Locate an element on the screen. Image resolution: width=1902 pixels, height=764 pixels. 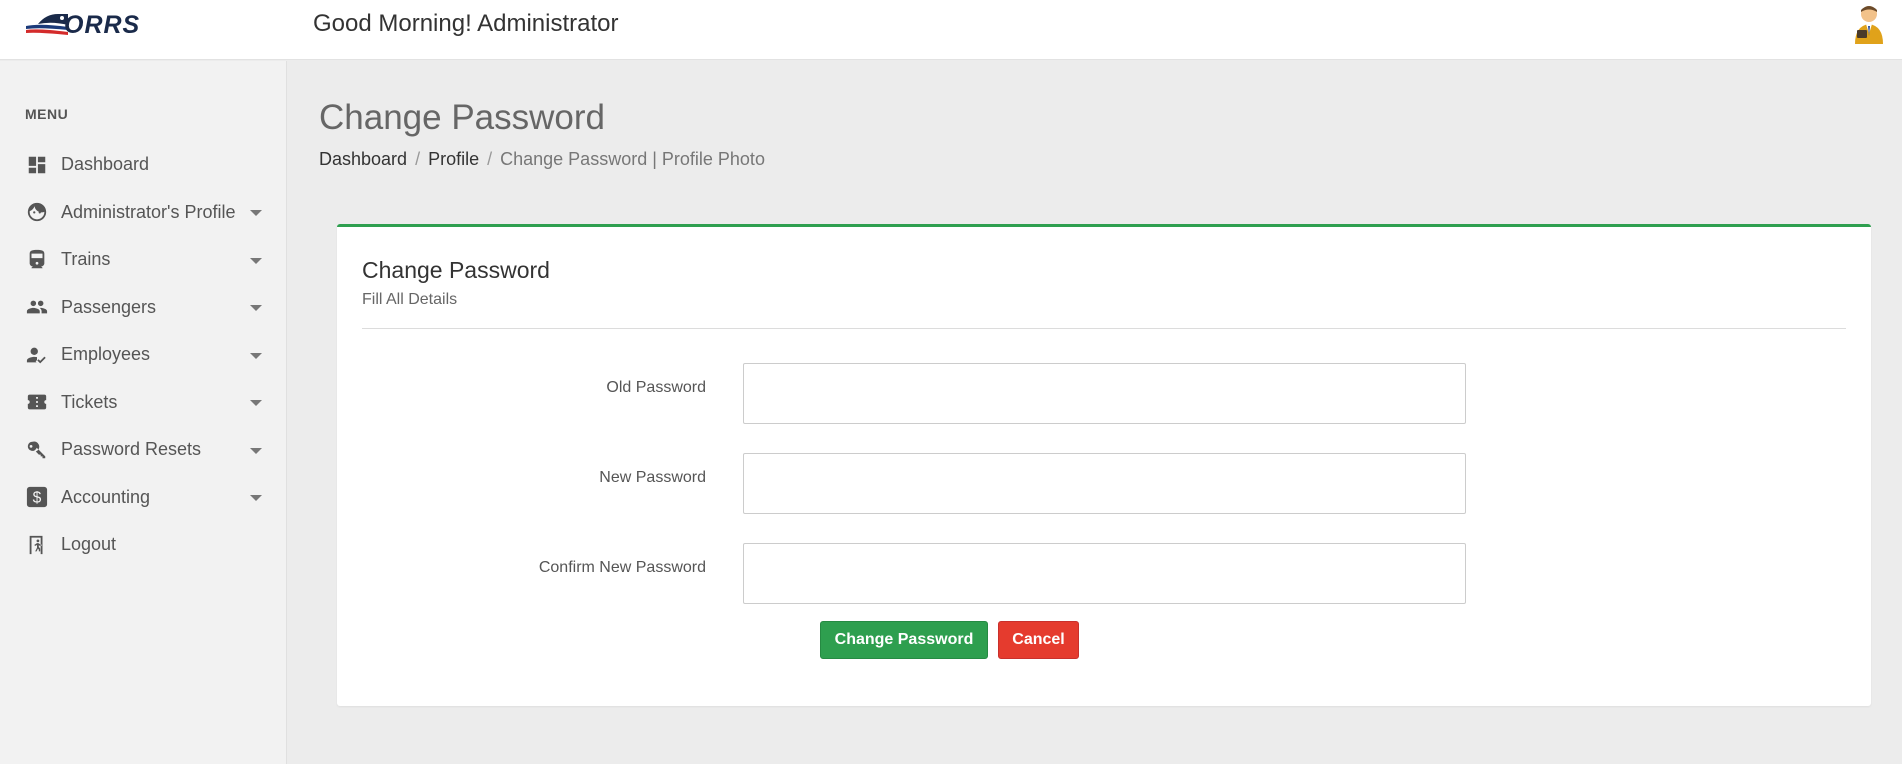
logo-text: ORRS is located at coordinates (102, 25).